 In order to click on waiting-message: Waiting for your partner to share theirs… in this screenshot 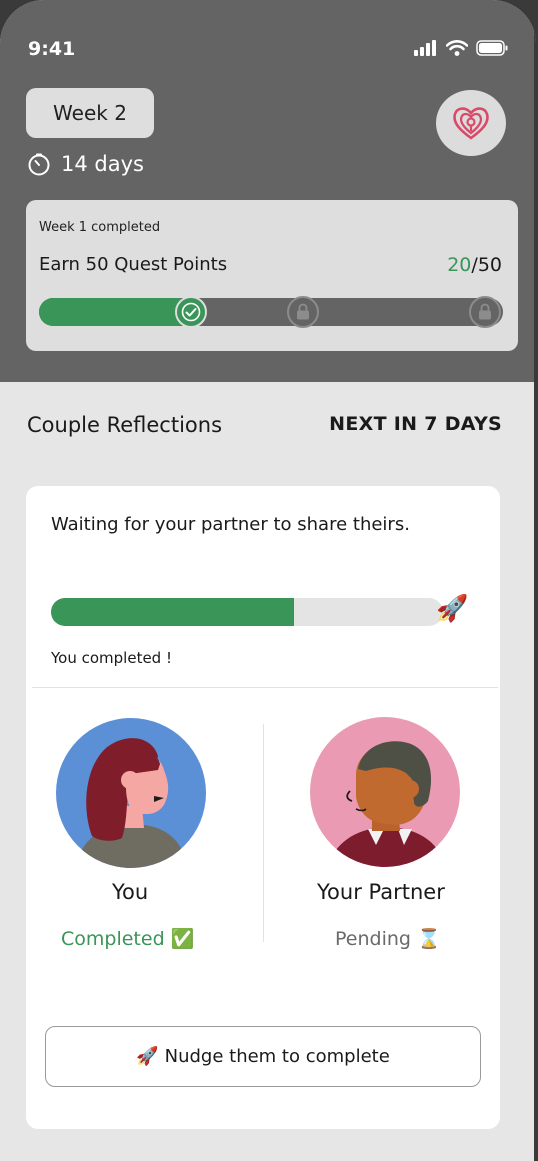, I will do `click(230, 524)`.